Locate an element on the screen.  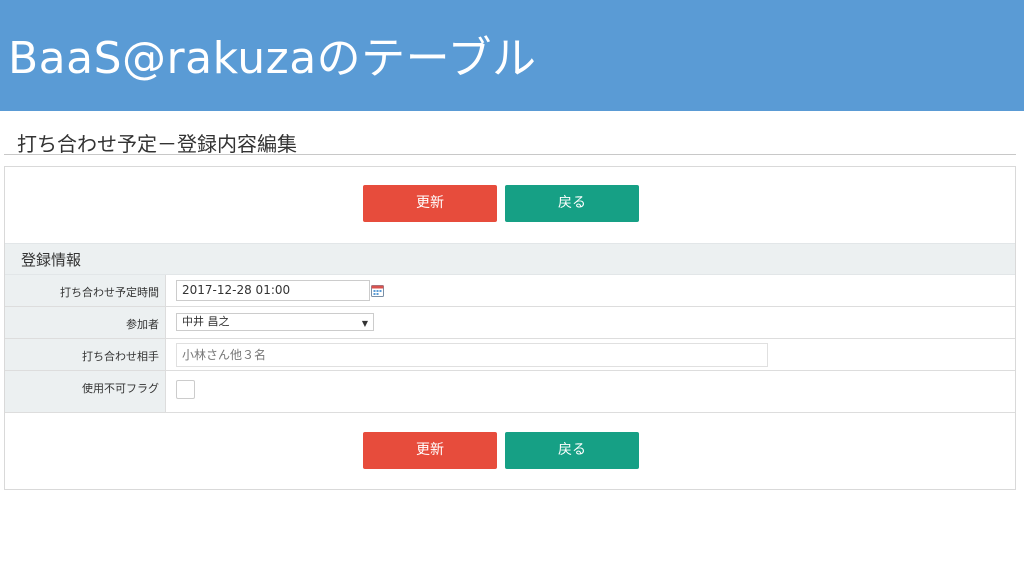
update-button-bottom: 更新 is located at coordinates (430, 450).